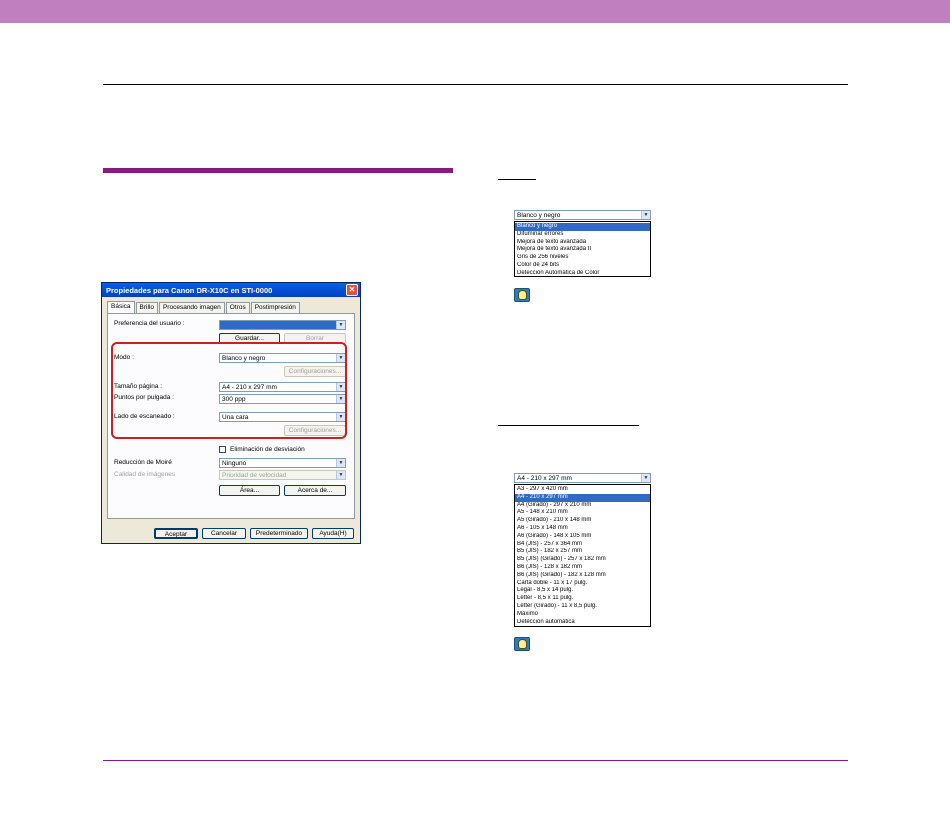 Image resolution: width=950 pixels, height=814 pixels. I want to click on accept-button: Aceptar, so click(176, 533).